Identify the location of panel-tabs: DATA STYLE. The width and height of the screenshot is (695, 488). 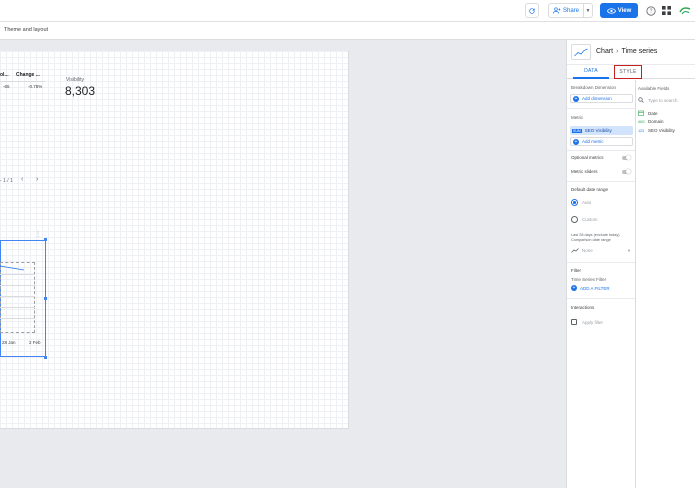
(631, 72).